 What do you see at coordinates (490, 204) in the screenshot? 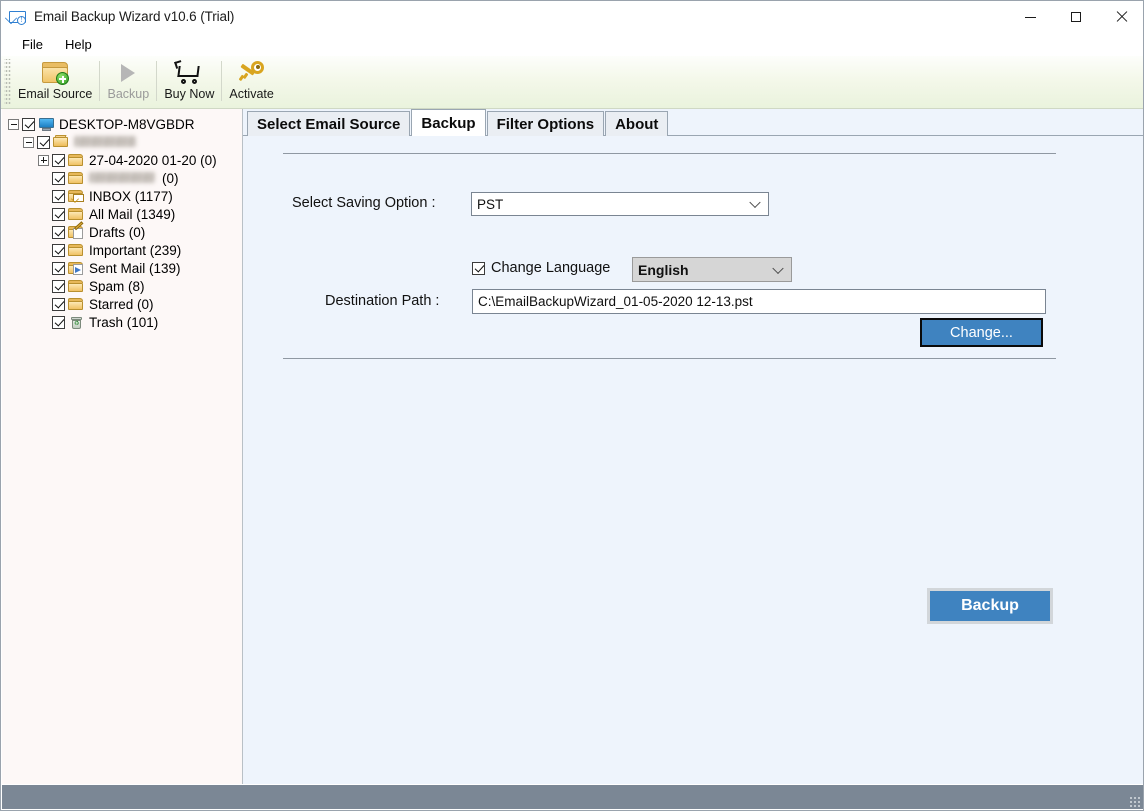
I see `saving-option-value: PST` at bounding box center [490, 204].